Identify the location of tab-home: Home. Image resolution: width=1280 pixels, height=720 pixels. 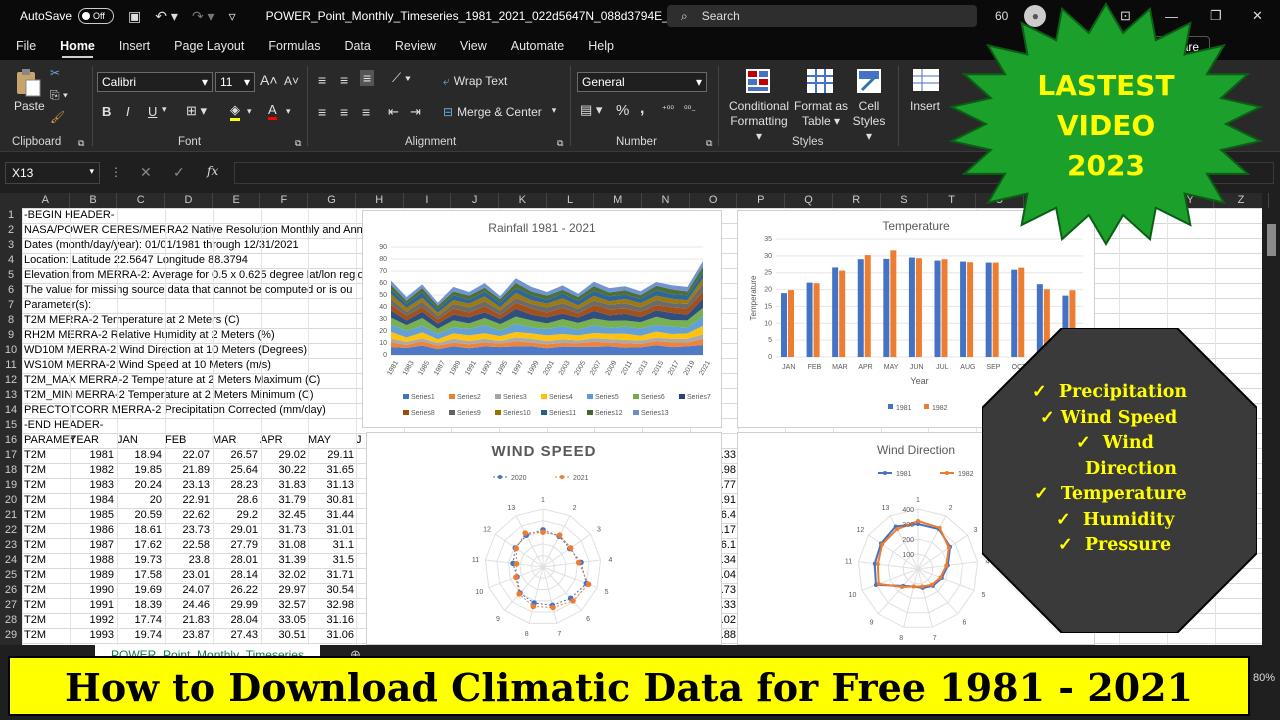
(77, 46).